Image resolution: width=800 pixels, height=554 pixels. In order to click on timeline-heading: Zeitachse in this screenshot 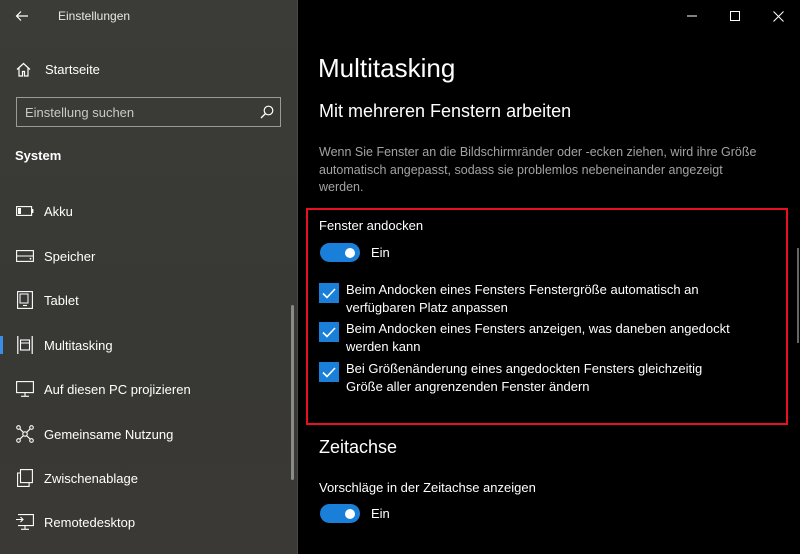, I will do `click(358, 447)`.